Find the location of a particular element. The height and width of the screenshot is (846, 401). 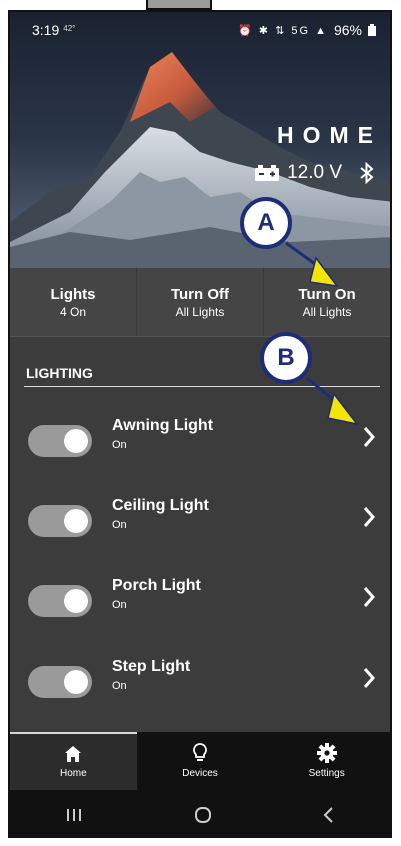

callout-a-label: A is located at coordinates (266, 222).